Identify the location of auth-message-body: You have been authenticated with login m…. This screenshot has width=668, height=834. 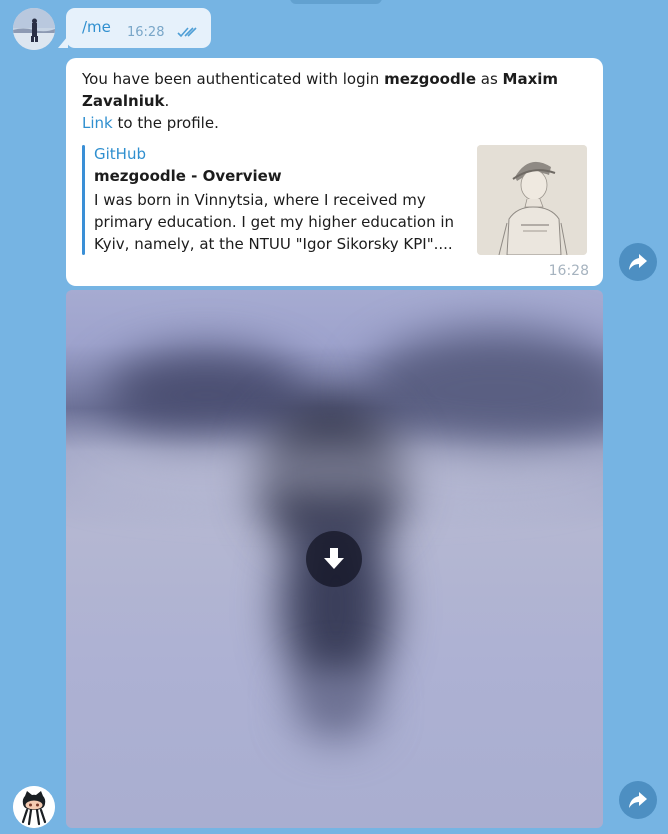
(332, 101).